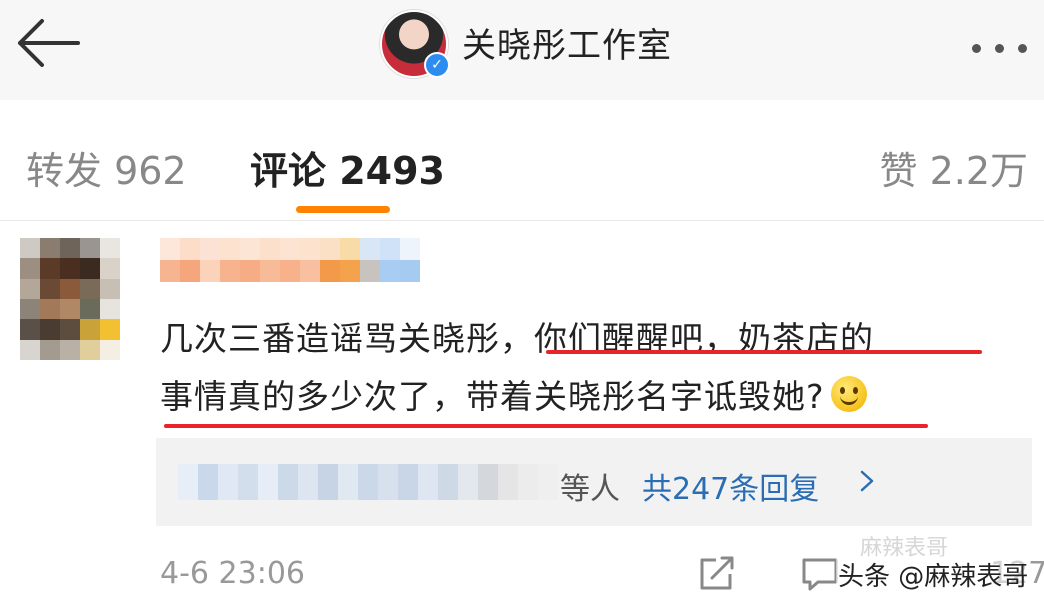  Describe the element at coordinates (437, 65) in the screenshot. I see `verified-icon: ✓` at that location.